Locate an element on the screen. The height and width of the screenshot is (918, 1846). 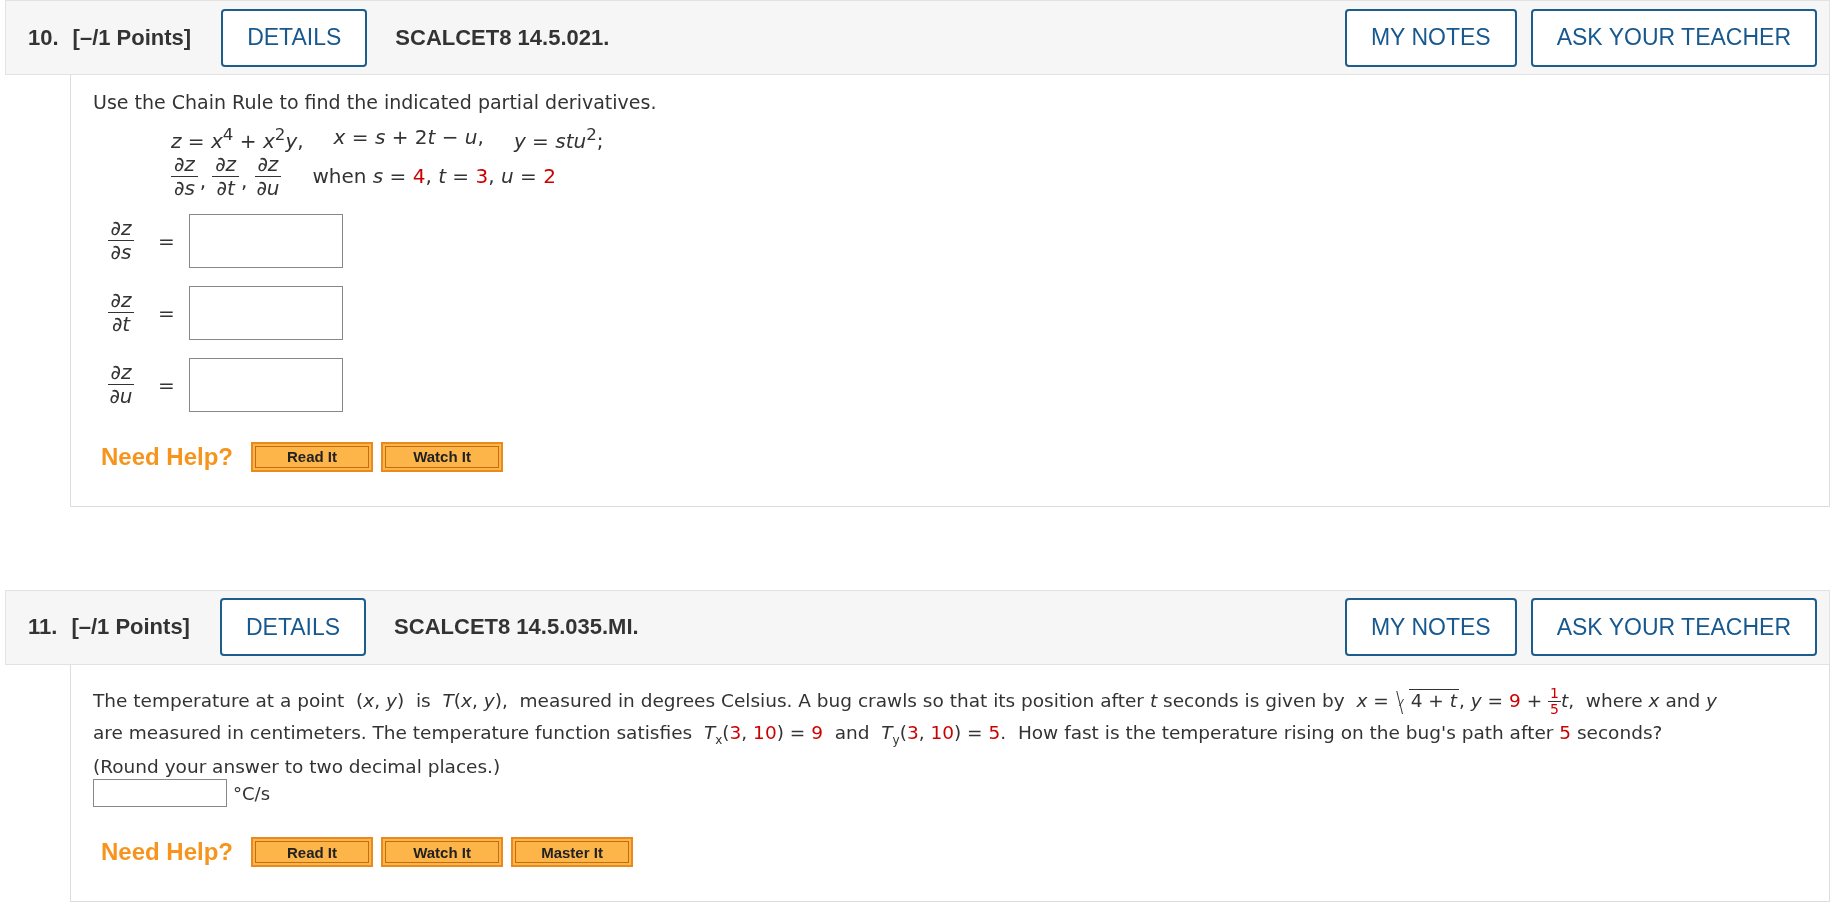
problem-code: SCALCET8 14.5.021. is located at coordinates (502, 37).